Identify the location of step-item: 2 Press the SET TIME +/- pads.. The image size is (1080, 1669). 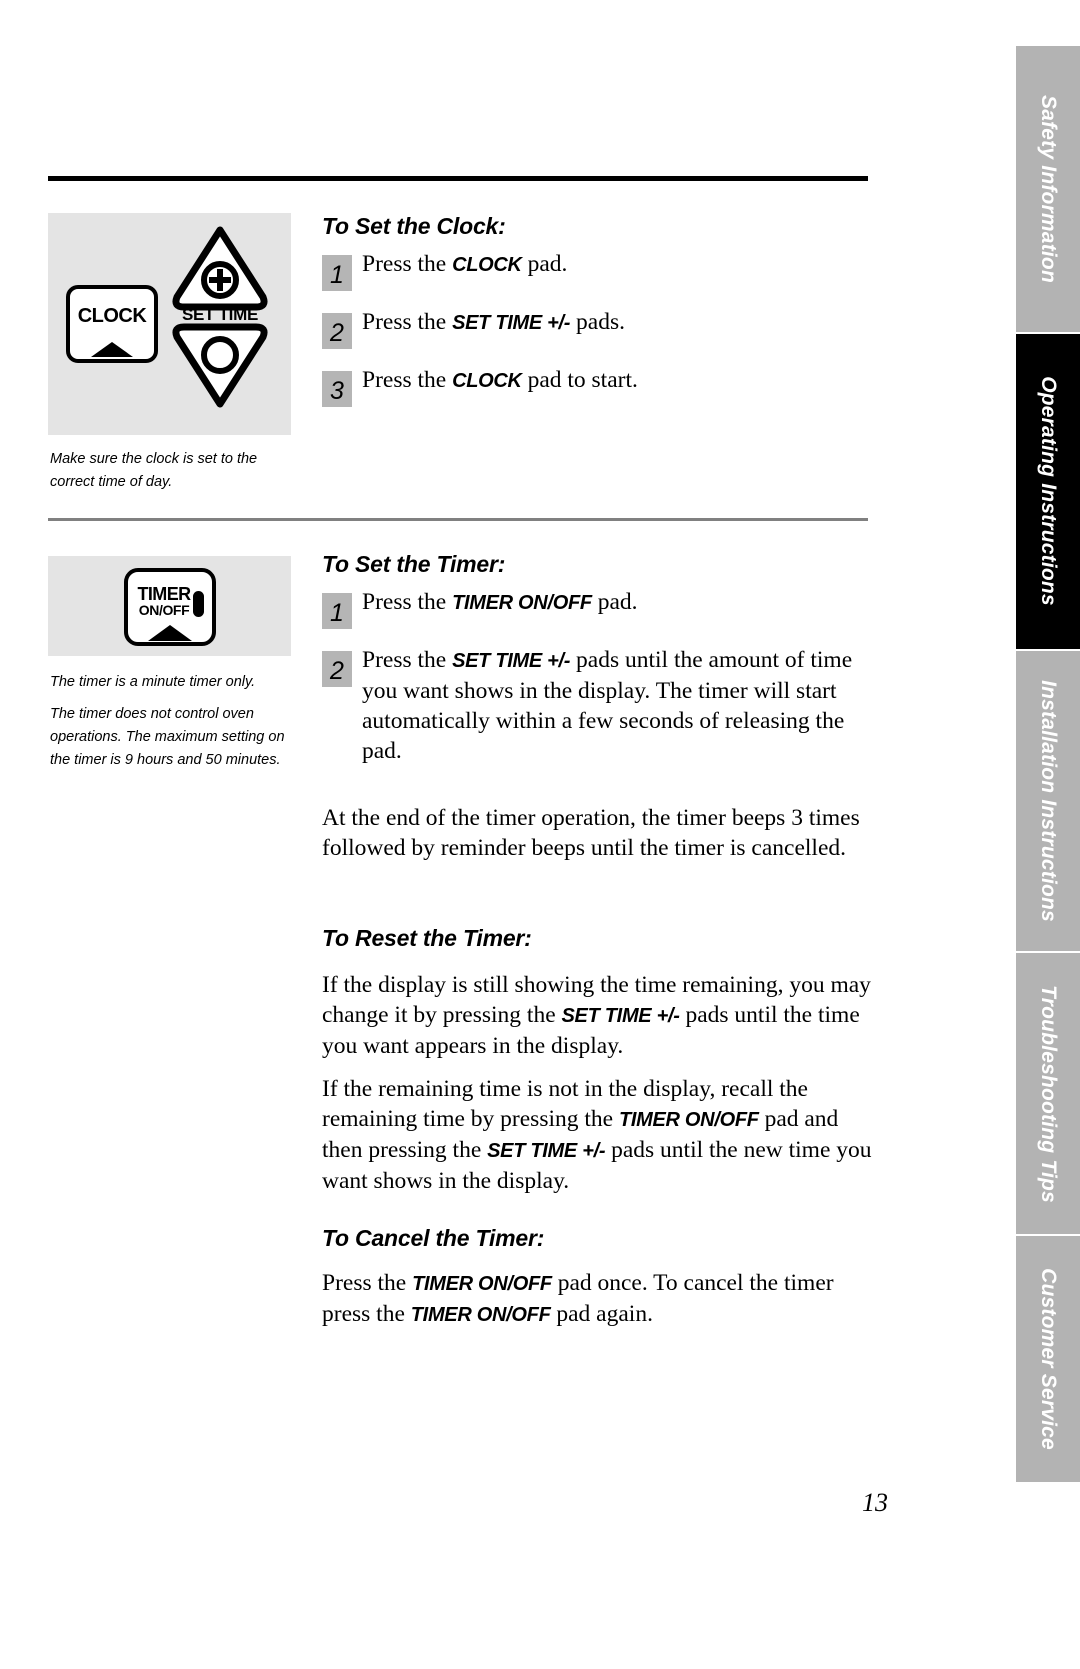
(595, 329).